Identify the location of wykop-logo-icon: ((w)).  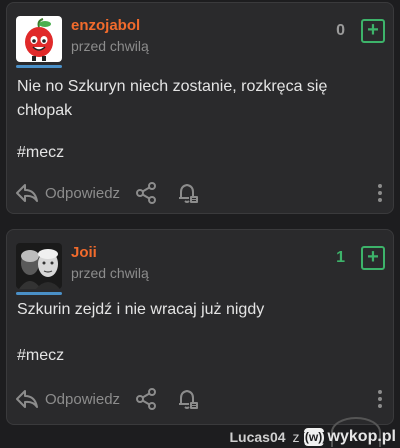
(313, 437).